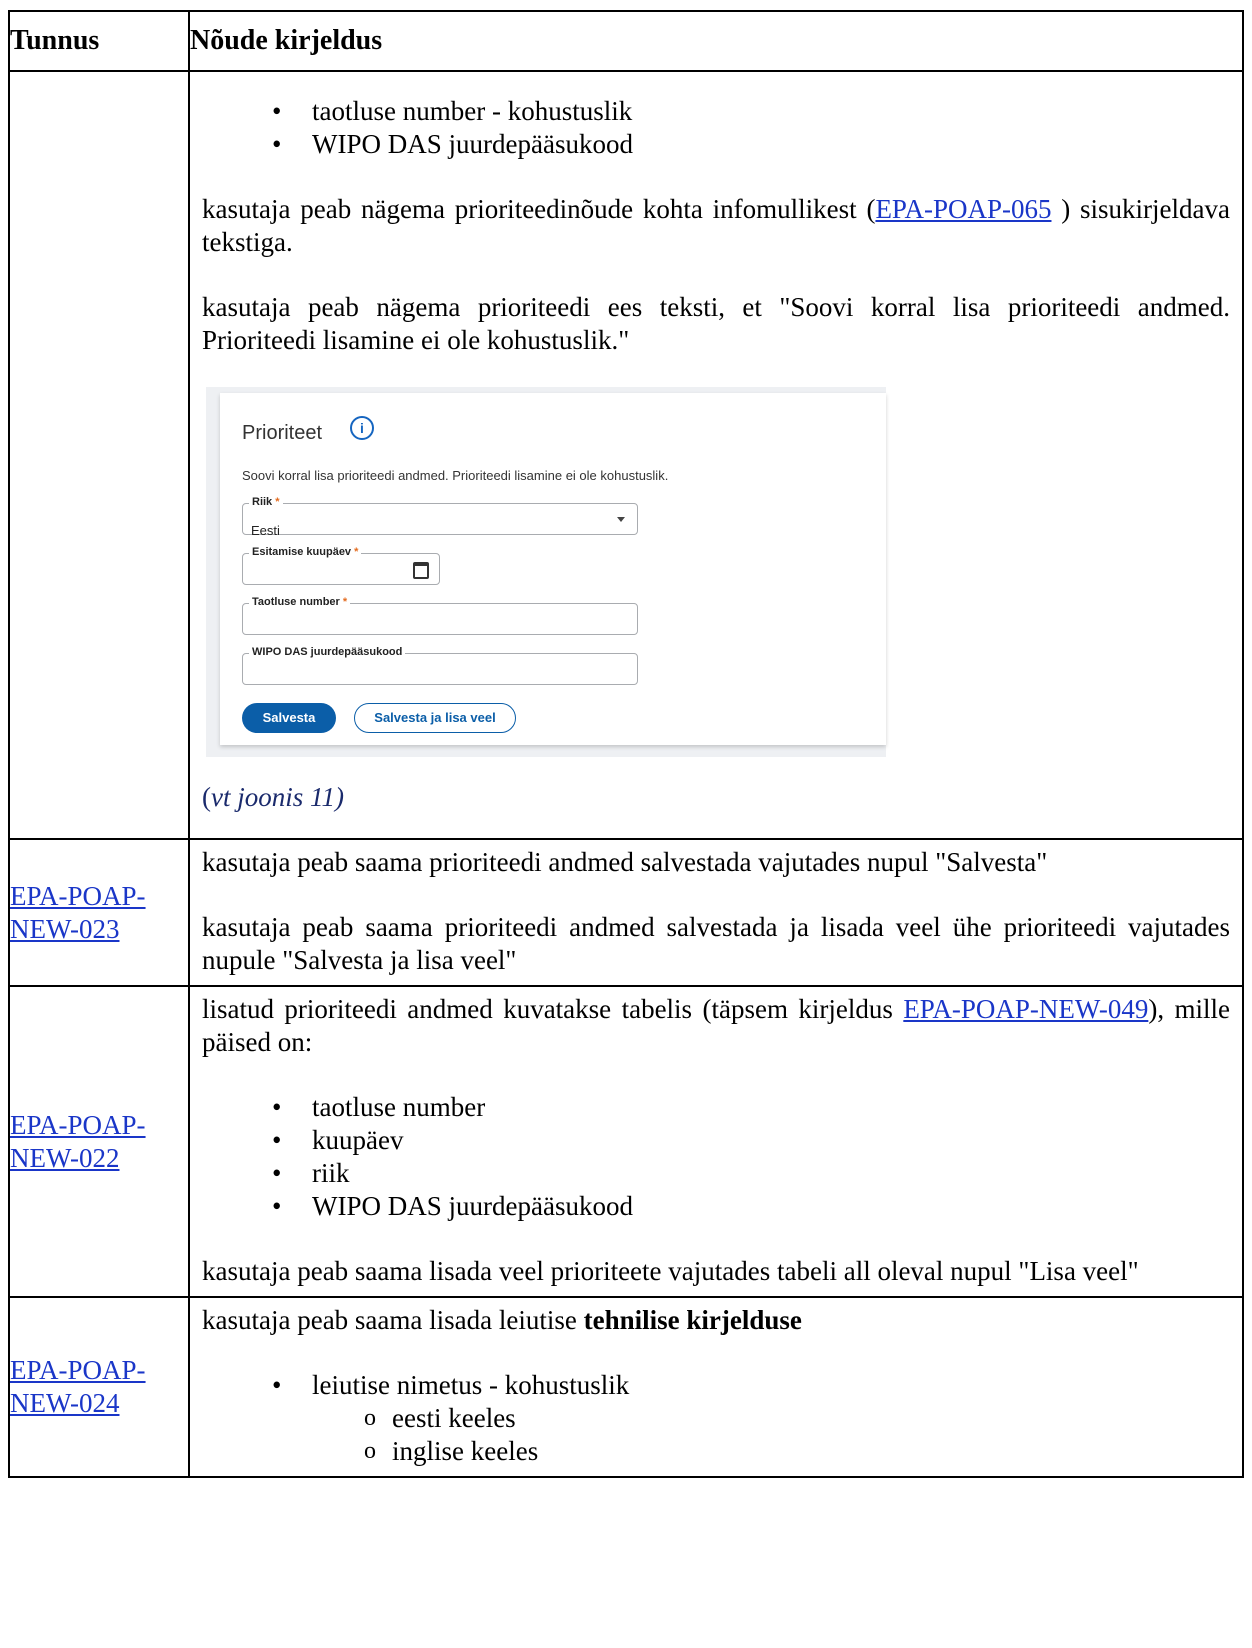  Describe the element at coordinates (99, 455) in the screenshot. I see `id-cell-empty` at that location.